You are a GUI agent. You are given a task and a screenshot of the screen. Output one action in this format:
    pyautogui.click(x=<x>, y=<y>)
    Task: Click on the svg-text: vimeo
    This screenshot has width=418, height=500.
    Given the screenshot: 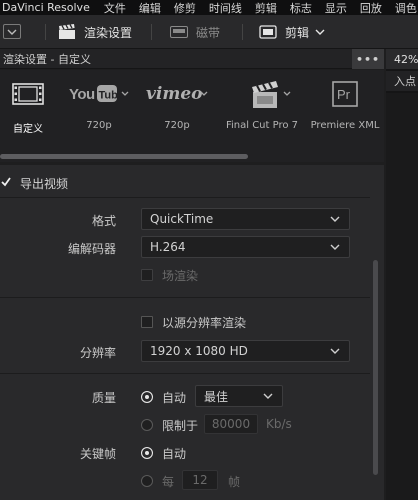 What is the action you would take?
    pyautogui.click(x=174, y=94)
    